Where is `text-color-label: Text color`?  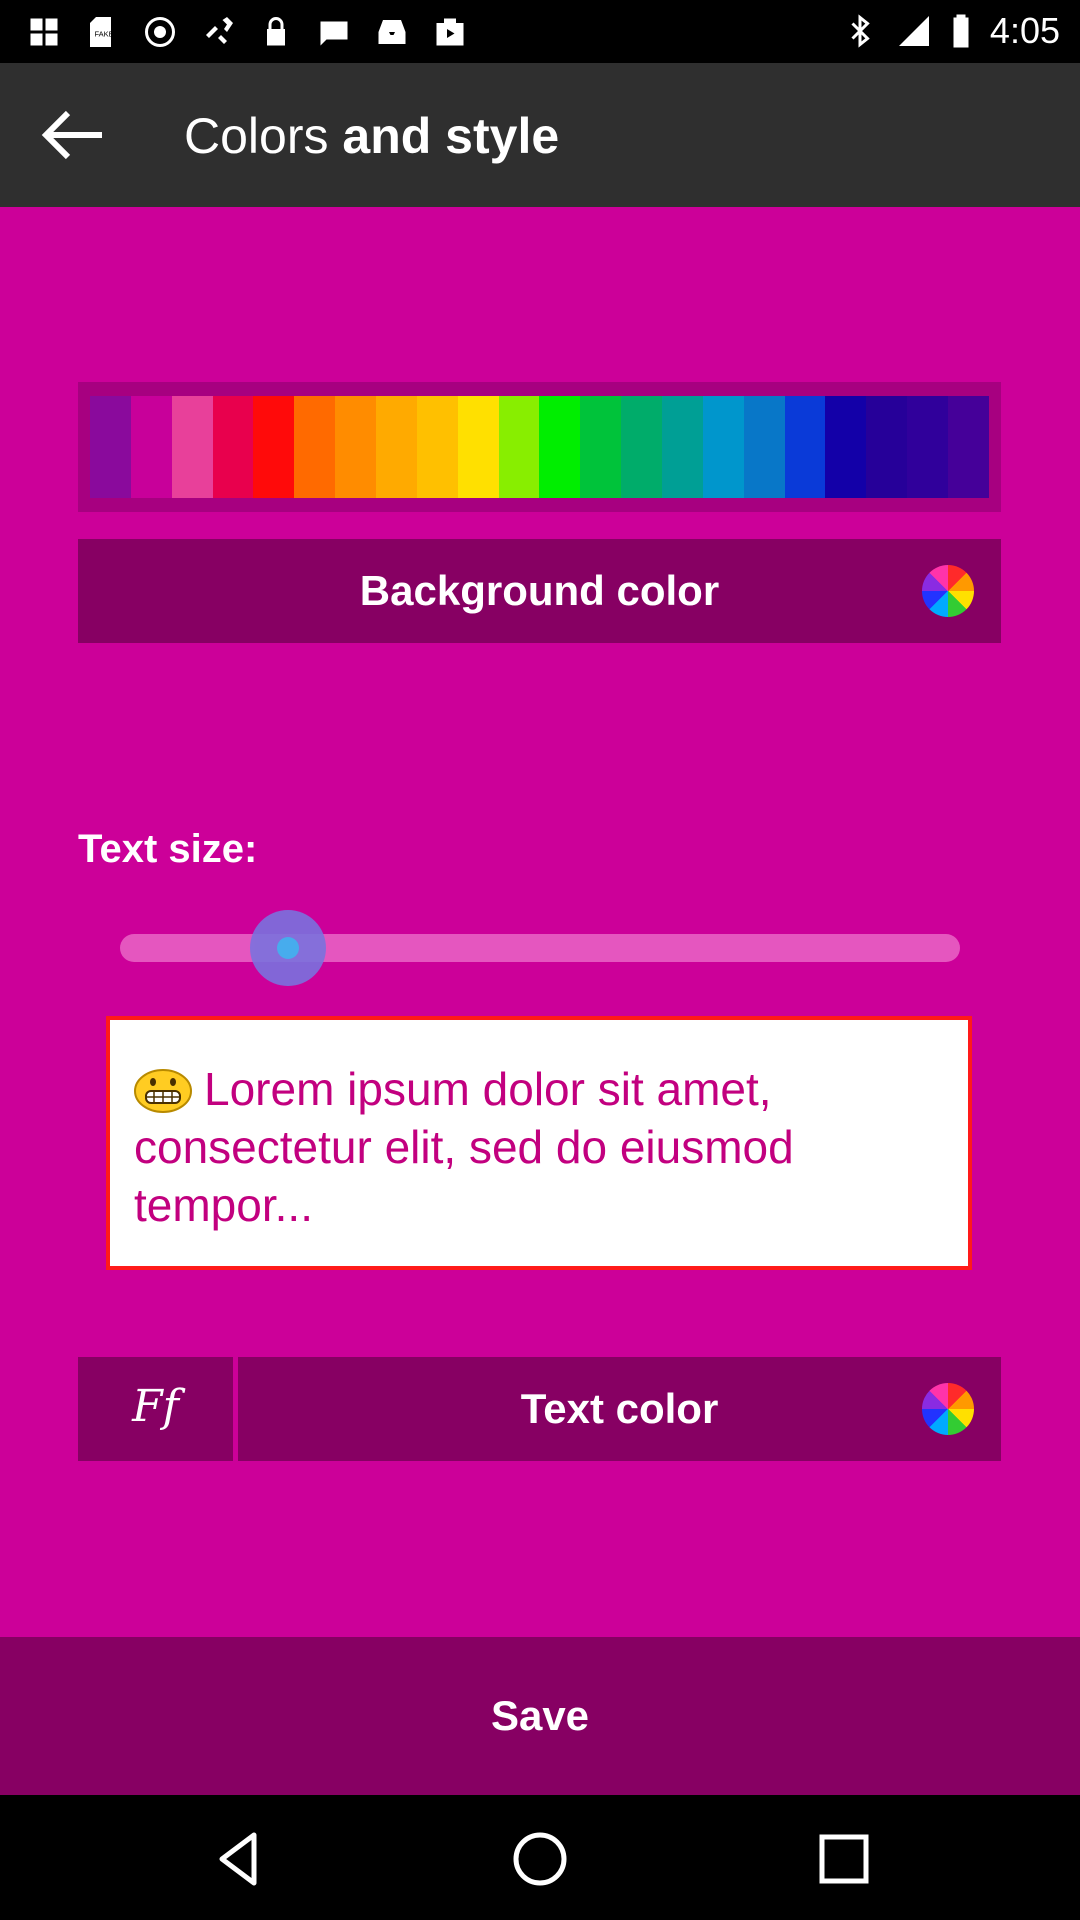 text-color-label: Text color is located at coordinates (619, 1408).